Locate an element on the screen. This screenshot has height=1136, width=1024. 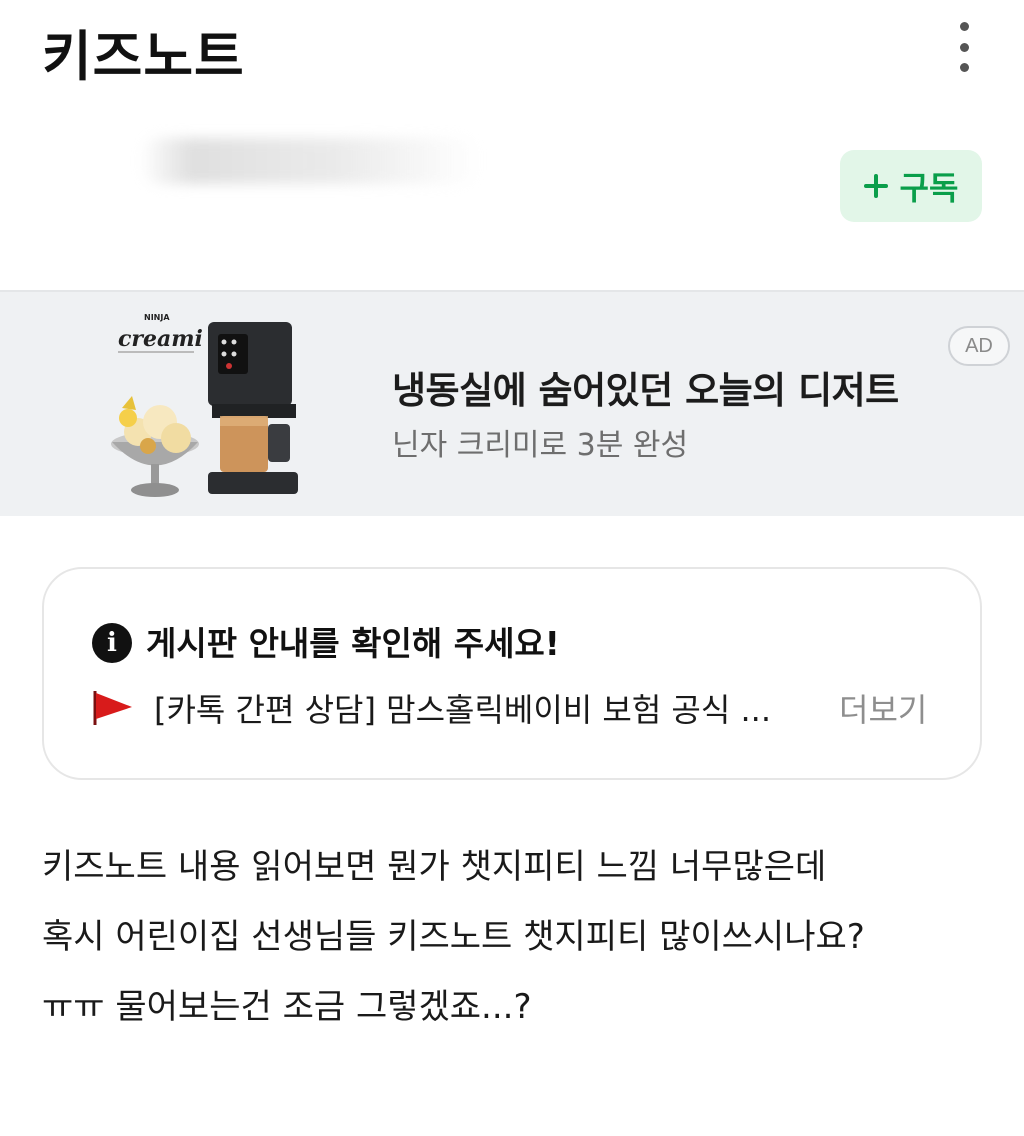
plus-icon is located at coordinates (875, 186).